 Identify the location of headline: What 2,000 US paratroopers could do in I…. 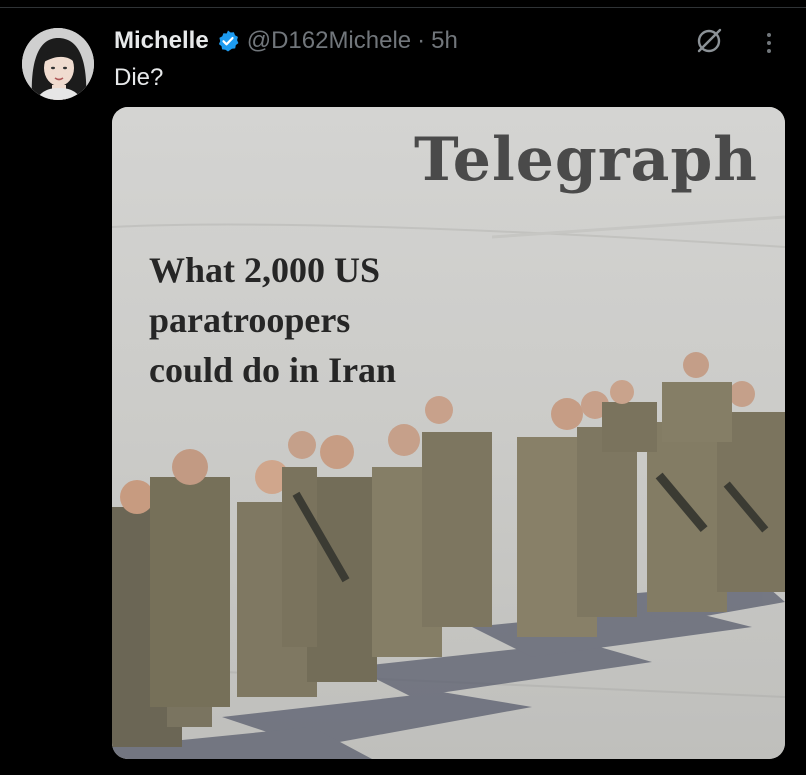
(329, 320).